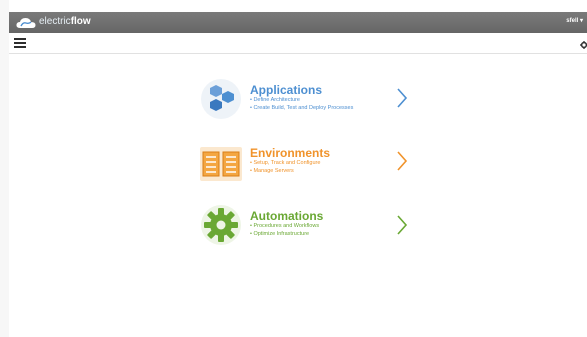 This screenshot has height=337, width=587. What do you see at coordinates (221, 101) in the screenshot?
I see `hexagons-icon` at bounding box center [221, 101].